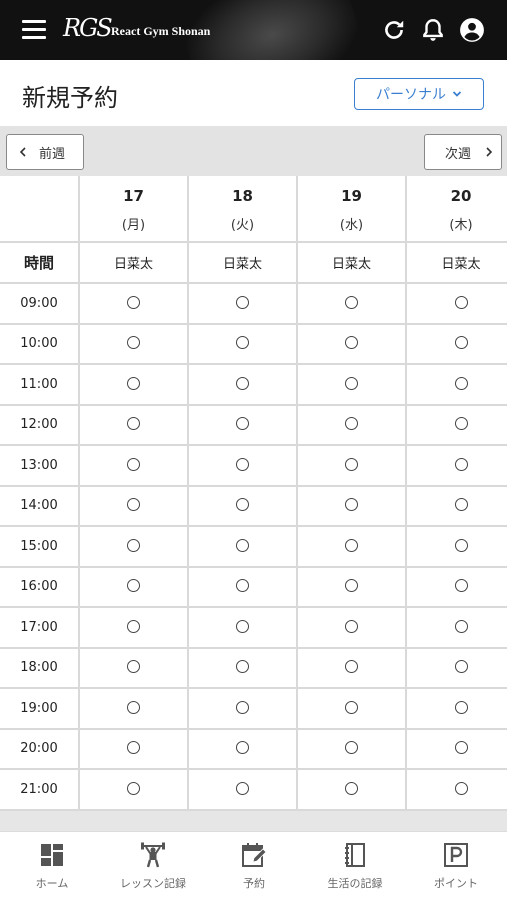 This screenshot has width=507, height=901. What do you see at coordinates (153, 866) in the screenshot?
I see `nav-item-lesson-record: レッスン記録` at bounding box center [153, 866].